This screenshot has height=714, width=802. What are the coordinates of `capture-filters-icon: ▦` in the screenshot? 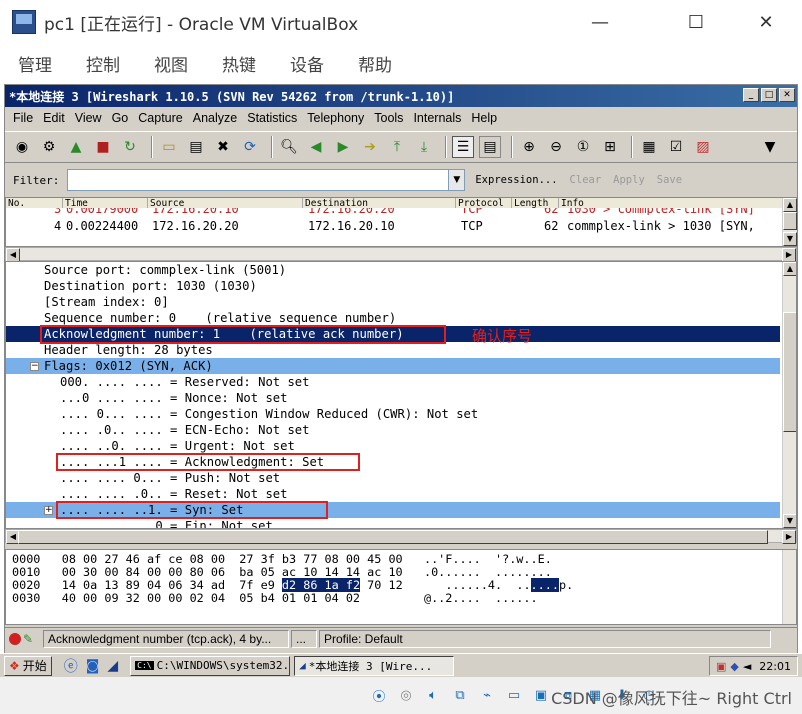 It's located at (649, 147).